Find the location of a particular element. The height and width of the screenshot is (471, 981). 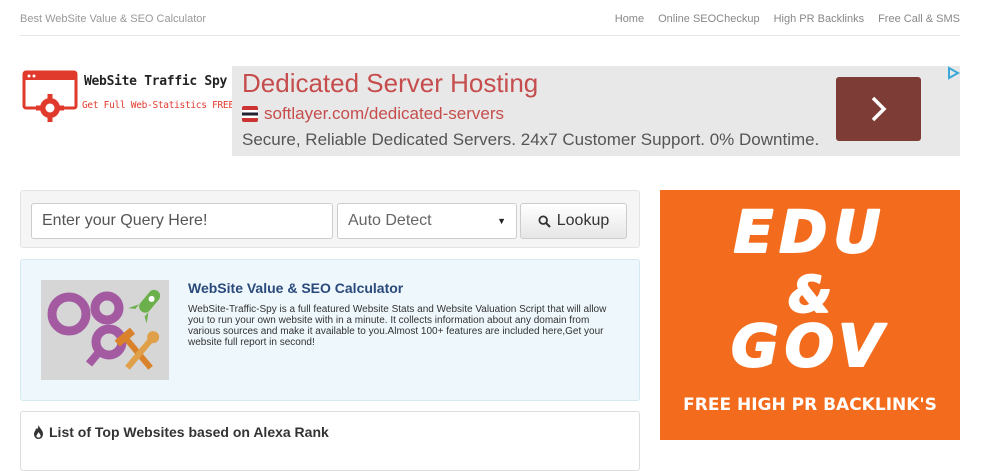

top-websites-heading: List of Top Websites based on Alexa Rank is located at coordinates (181, 432).